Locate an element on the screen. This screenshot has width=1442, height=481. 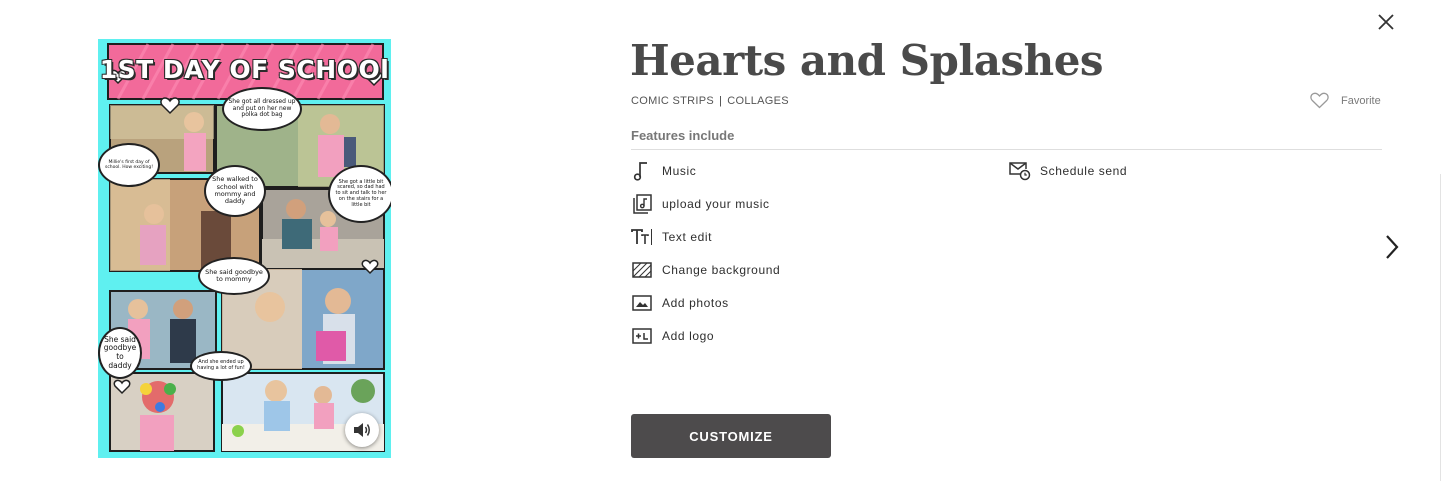
schedule-send-icon is located at coordinates (1020, 171).